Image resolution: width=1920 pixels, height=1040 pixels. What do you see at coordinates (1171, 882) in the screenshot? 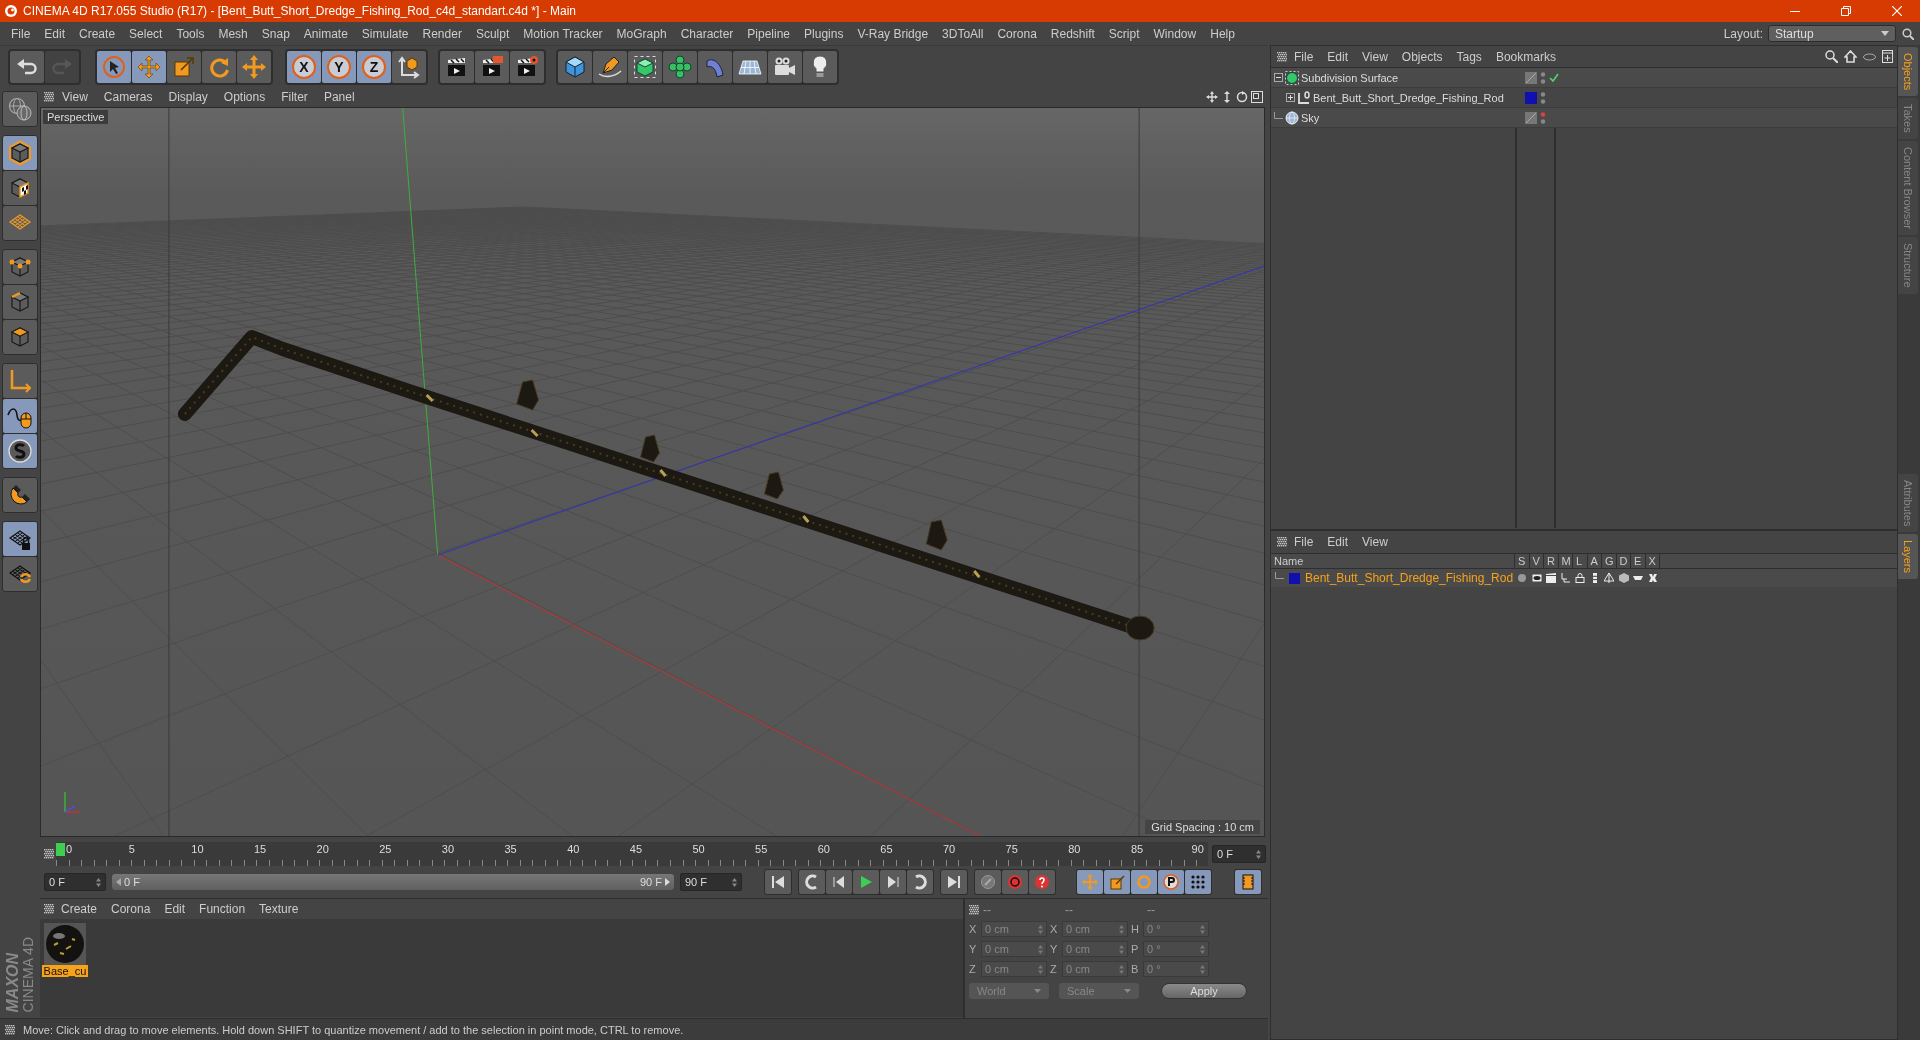
I see `parameter-key-button` at bounding box center [1171, 882].